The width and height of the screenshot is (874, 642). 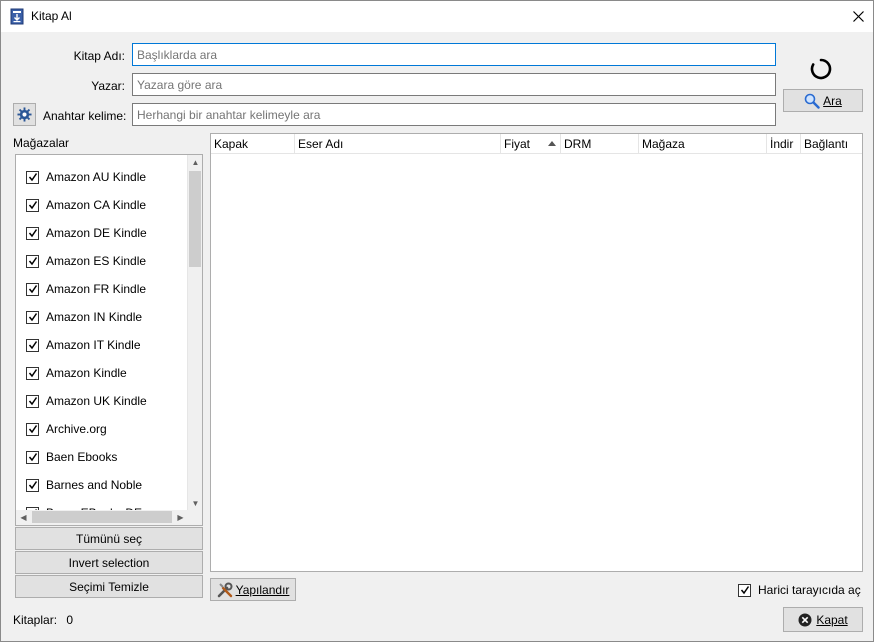 I want to click on author-search-input, so click(x=454, y=84).